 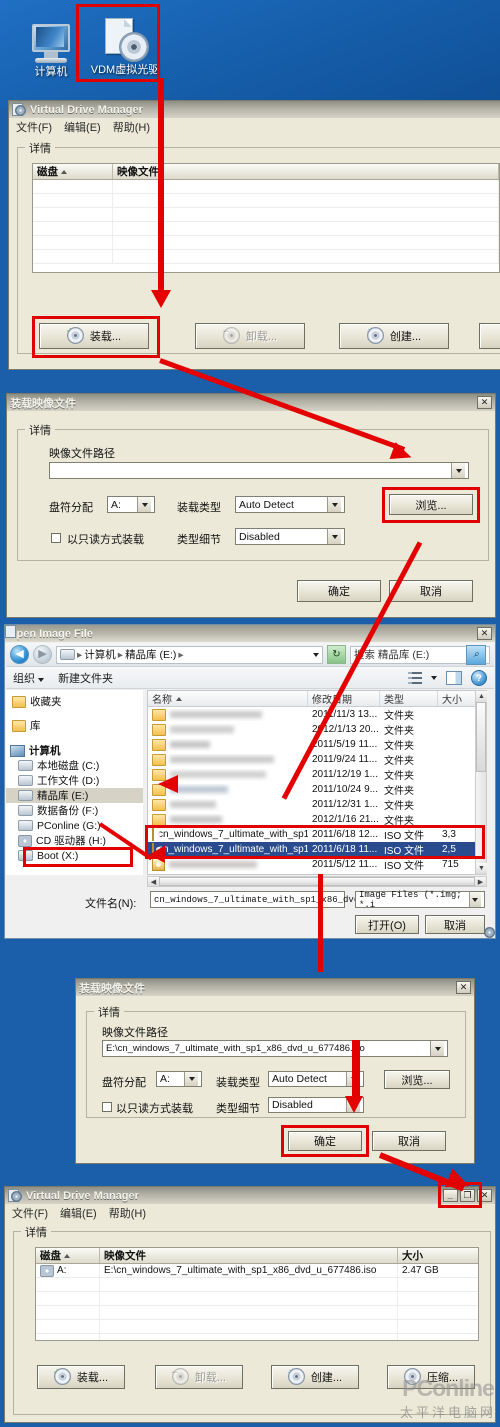 I want to click on scroll-right-icon: ▶, so click(x=480, y=881).